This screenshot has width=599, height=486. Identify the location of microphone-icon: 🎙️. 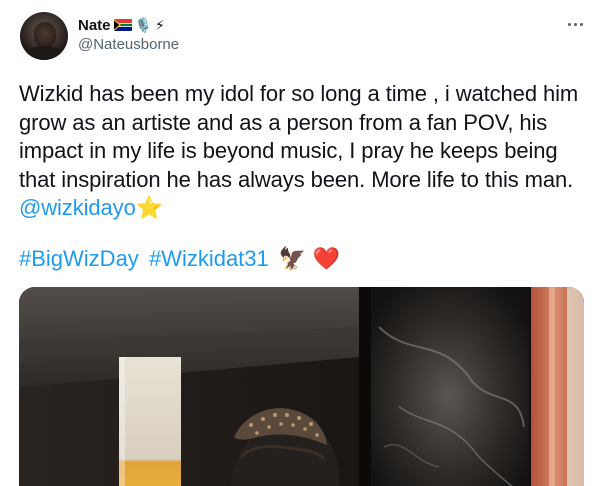
(143, 25).